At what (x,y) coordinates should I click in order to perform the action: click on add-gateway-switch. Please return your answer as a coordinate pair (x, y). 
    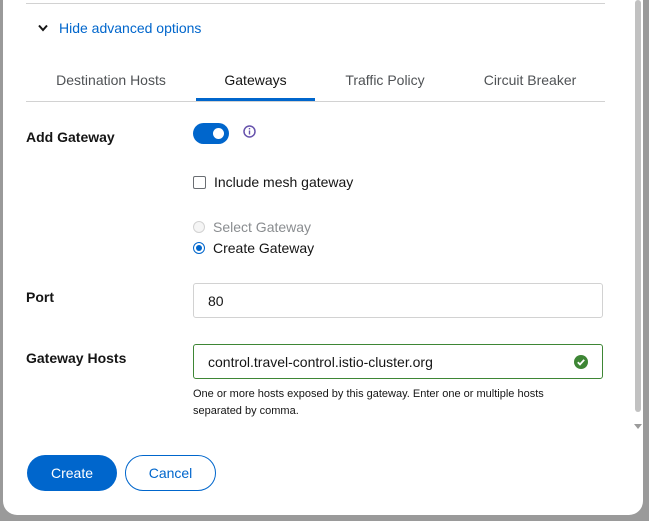
    Looking at the image, I should click on (211, 133).